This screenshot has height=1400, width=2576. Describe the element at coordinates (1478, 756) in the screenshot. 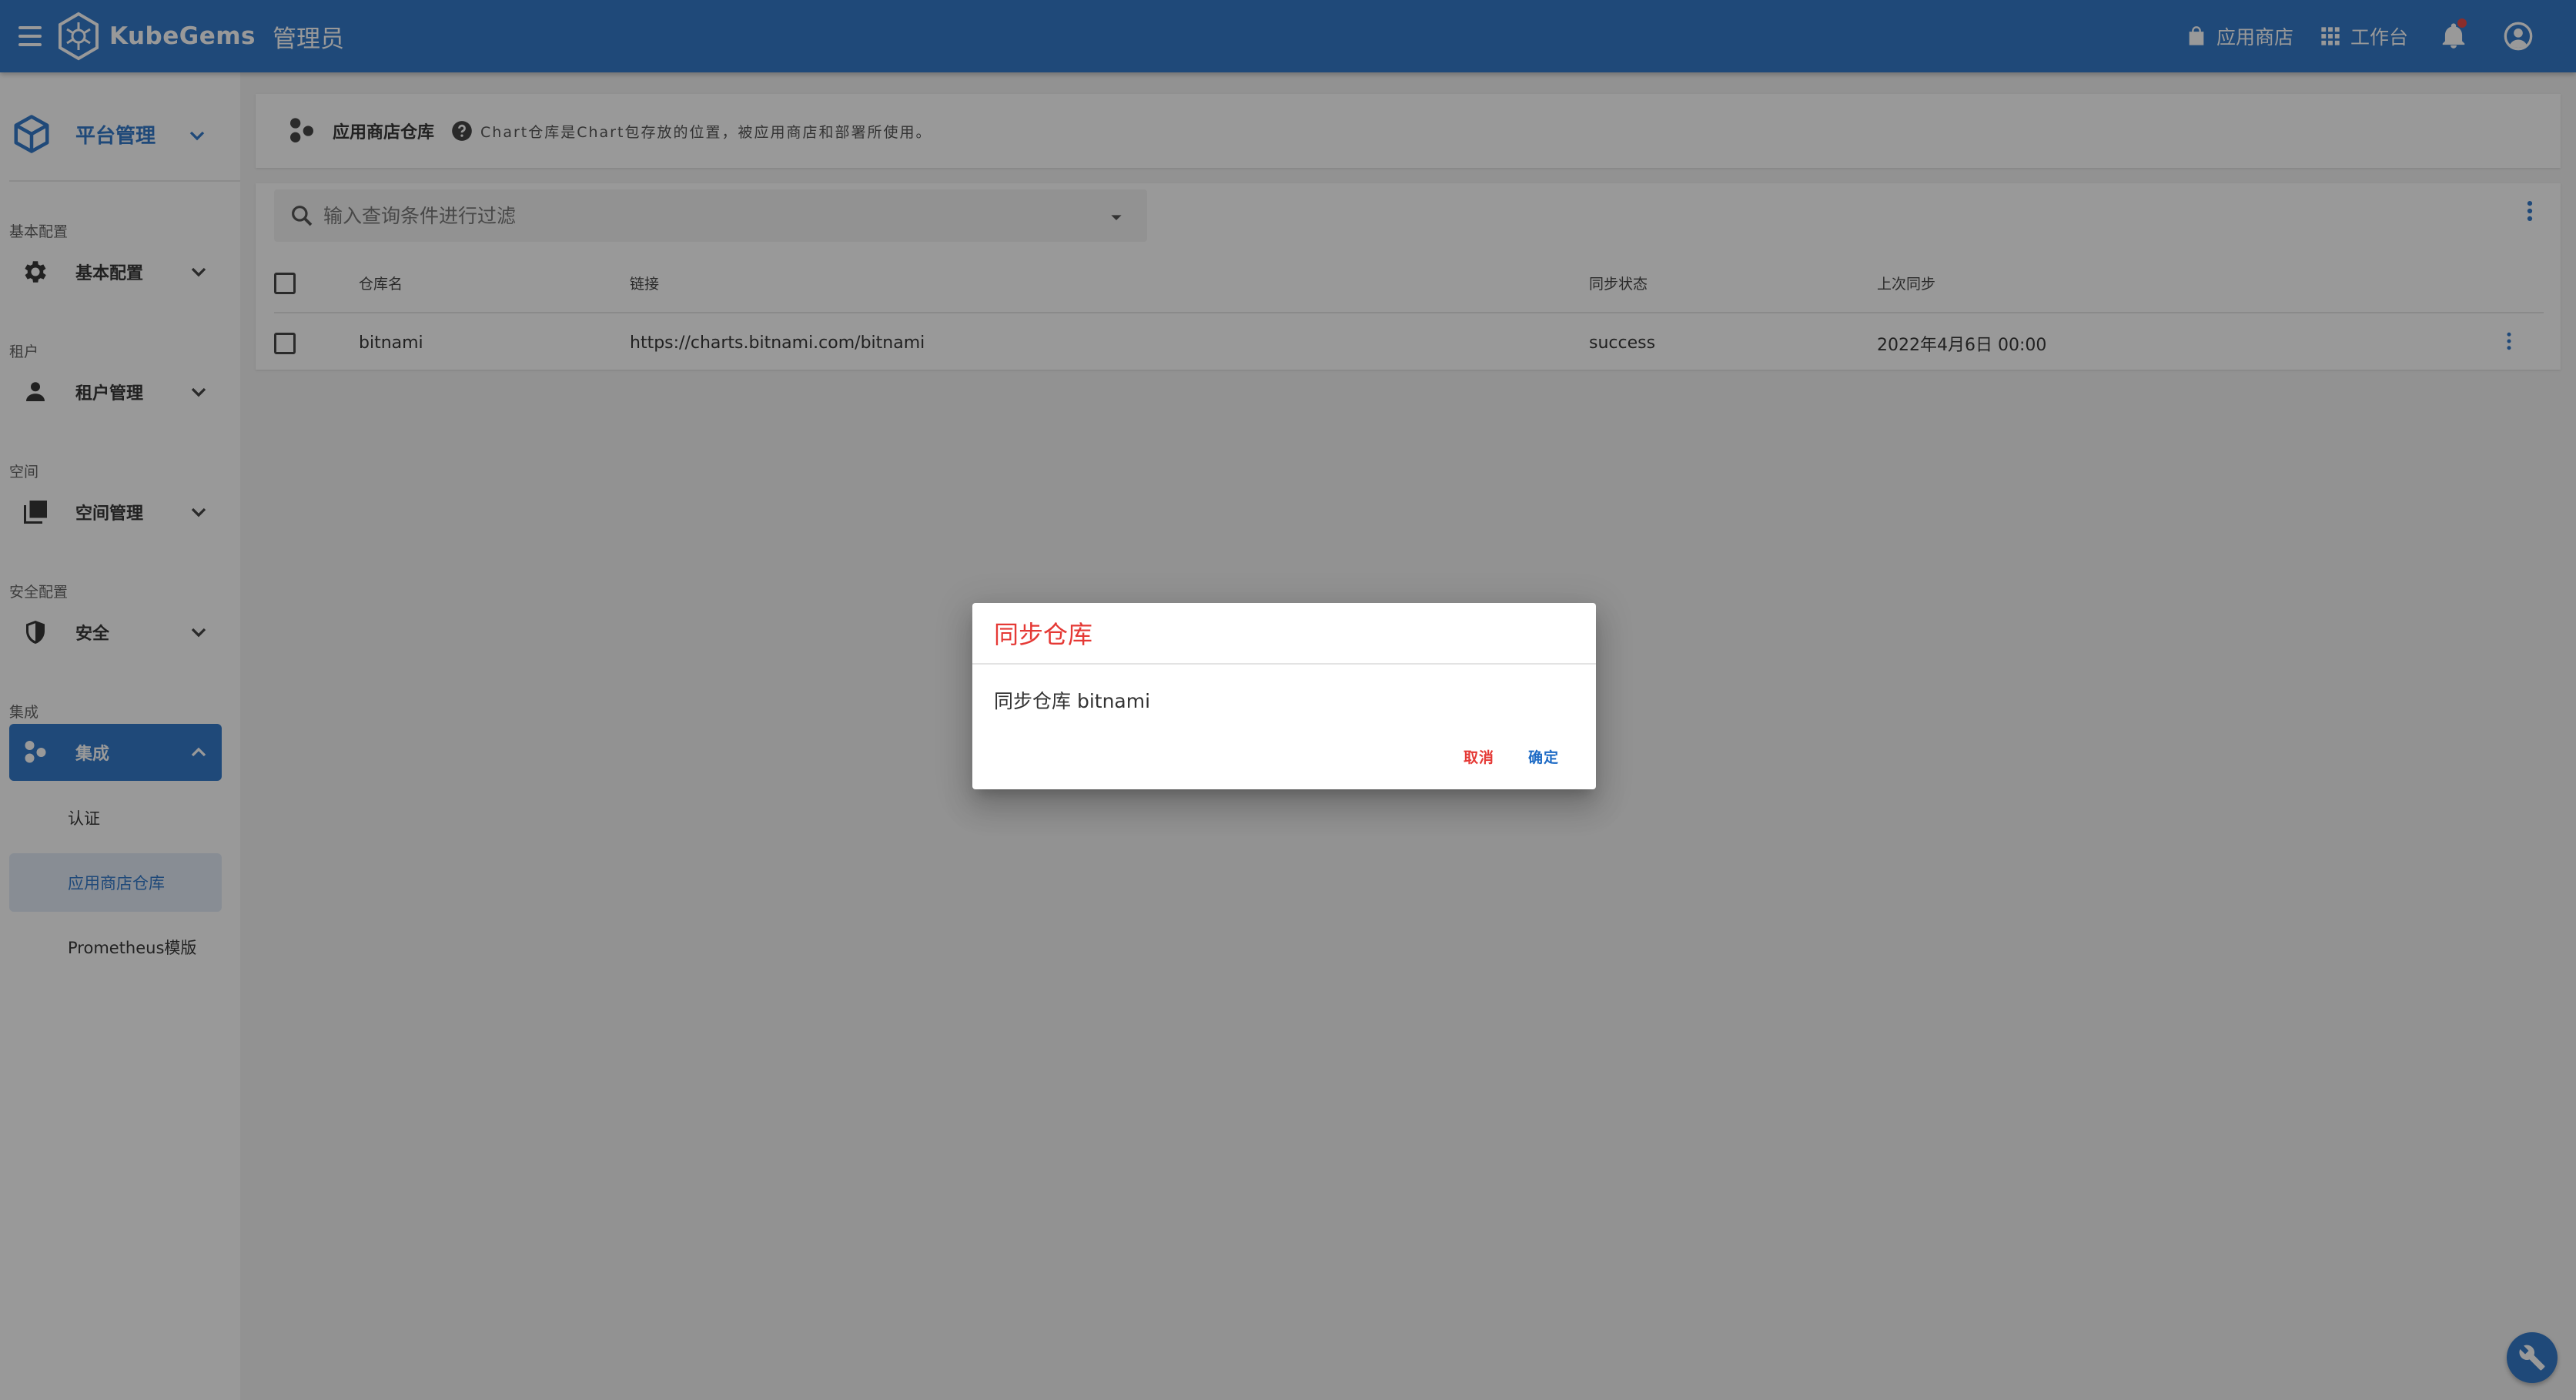

I see `cancel-button: 取消` at that location.